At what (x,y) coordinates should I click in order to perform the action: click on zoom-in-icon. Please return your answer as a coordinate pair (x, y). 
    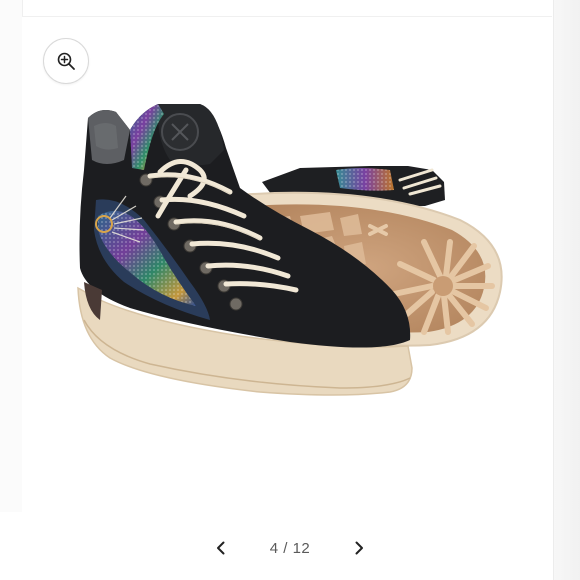
    Looking at the image, I should click on (66, 61).